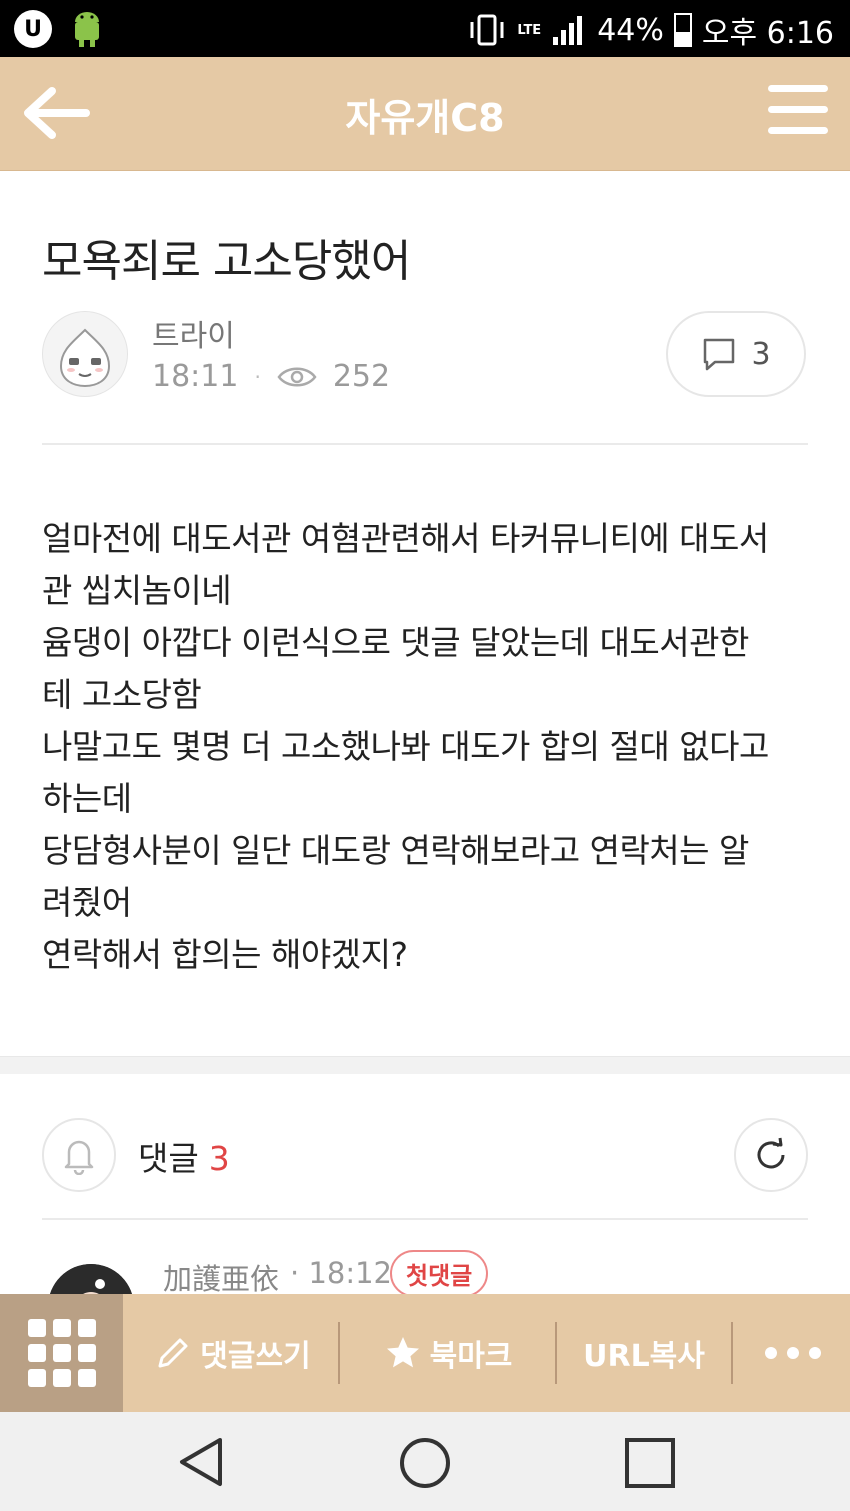  I want to click on android-debug-icon, so click(87, 29).